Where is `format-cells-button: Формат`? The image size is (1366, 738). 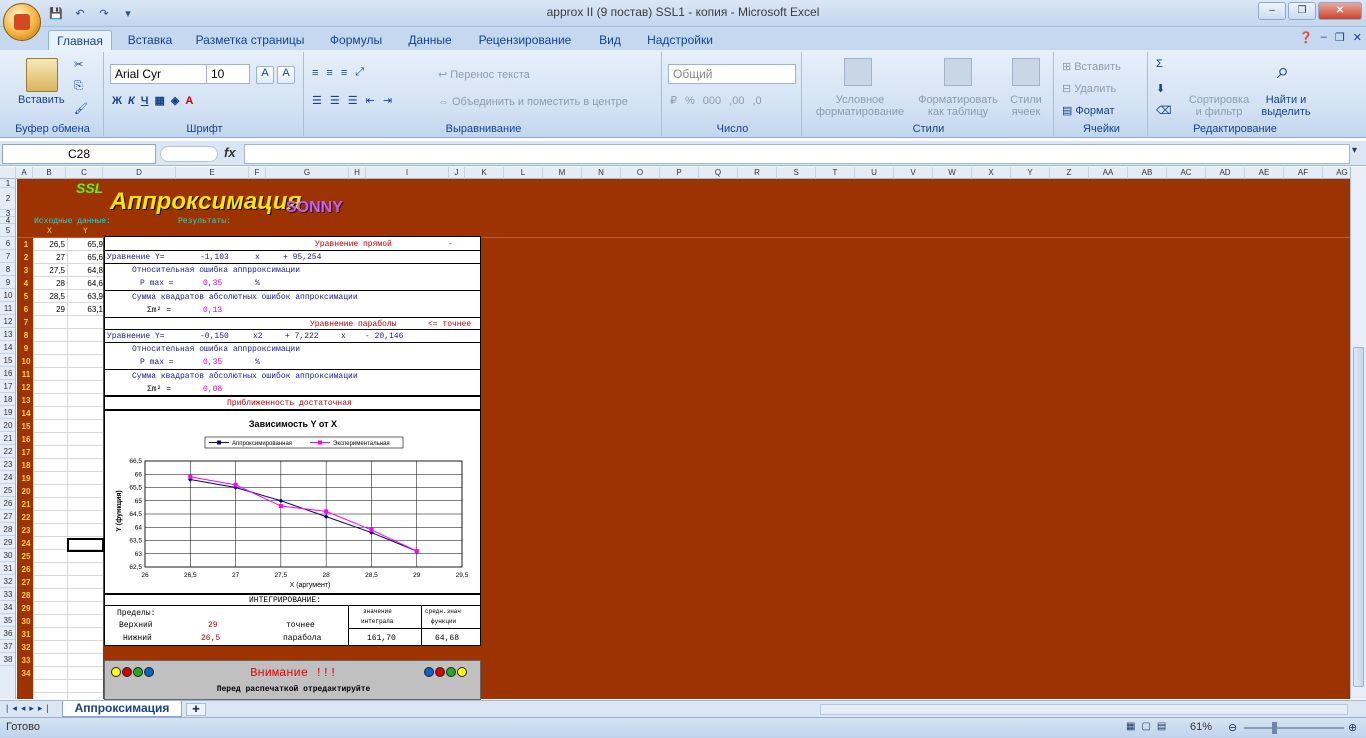 format-cells-button: Формат is located at coordinates (1094, 111).